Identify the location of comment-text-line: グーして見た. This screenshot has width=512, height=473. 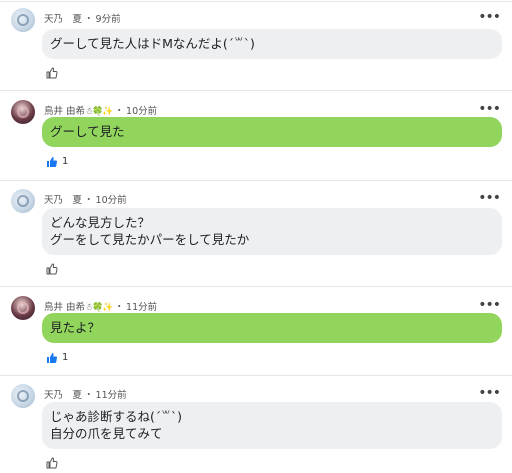
(87, 131).